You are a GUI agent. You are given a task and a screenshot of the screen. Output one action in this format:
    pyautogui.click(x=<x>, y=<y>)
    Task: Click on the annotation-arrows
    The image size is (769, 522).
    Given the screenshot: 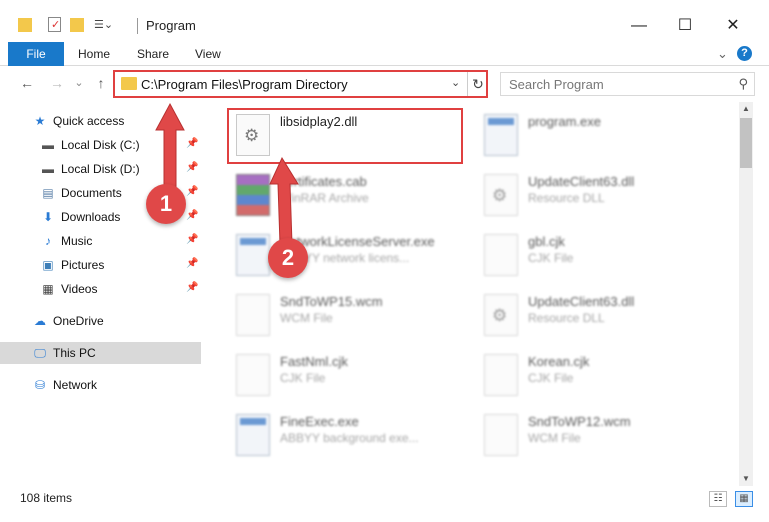 What is the action you would take?
    pyautogui.click(x=227, y=173)
    